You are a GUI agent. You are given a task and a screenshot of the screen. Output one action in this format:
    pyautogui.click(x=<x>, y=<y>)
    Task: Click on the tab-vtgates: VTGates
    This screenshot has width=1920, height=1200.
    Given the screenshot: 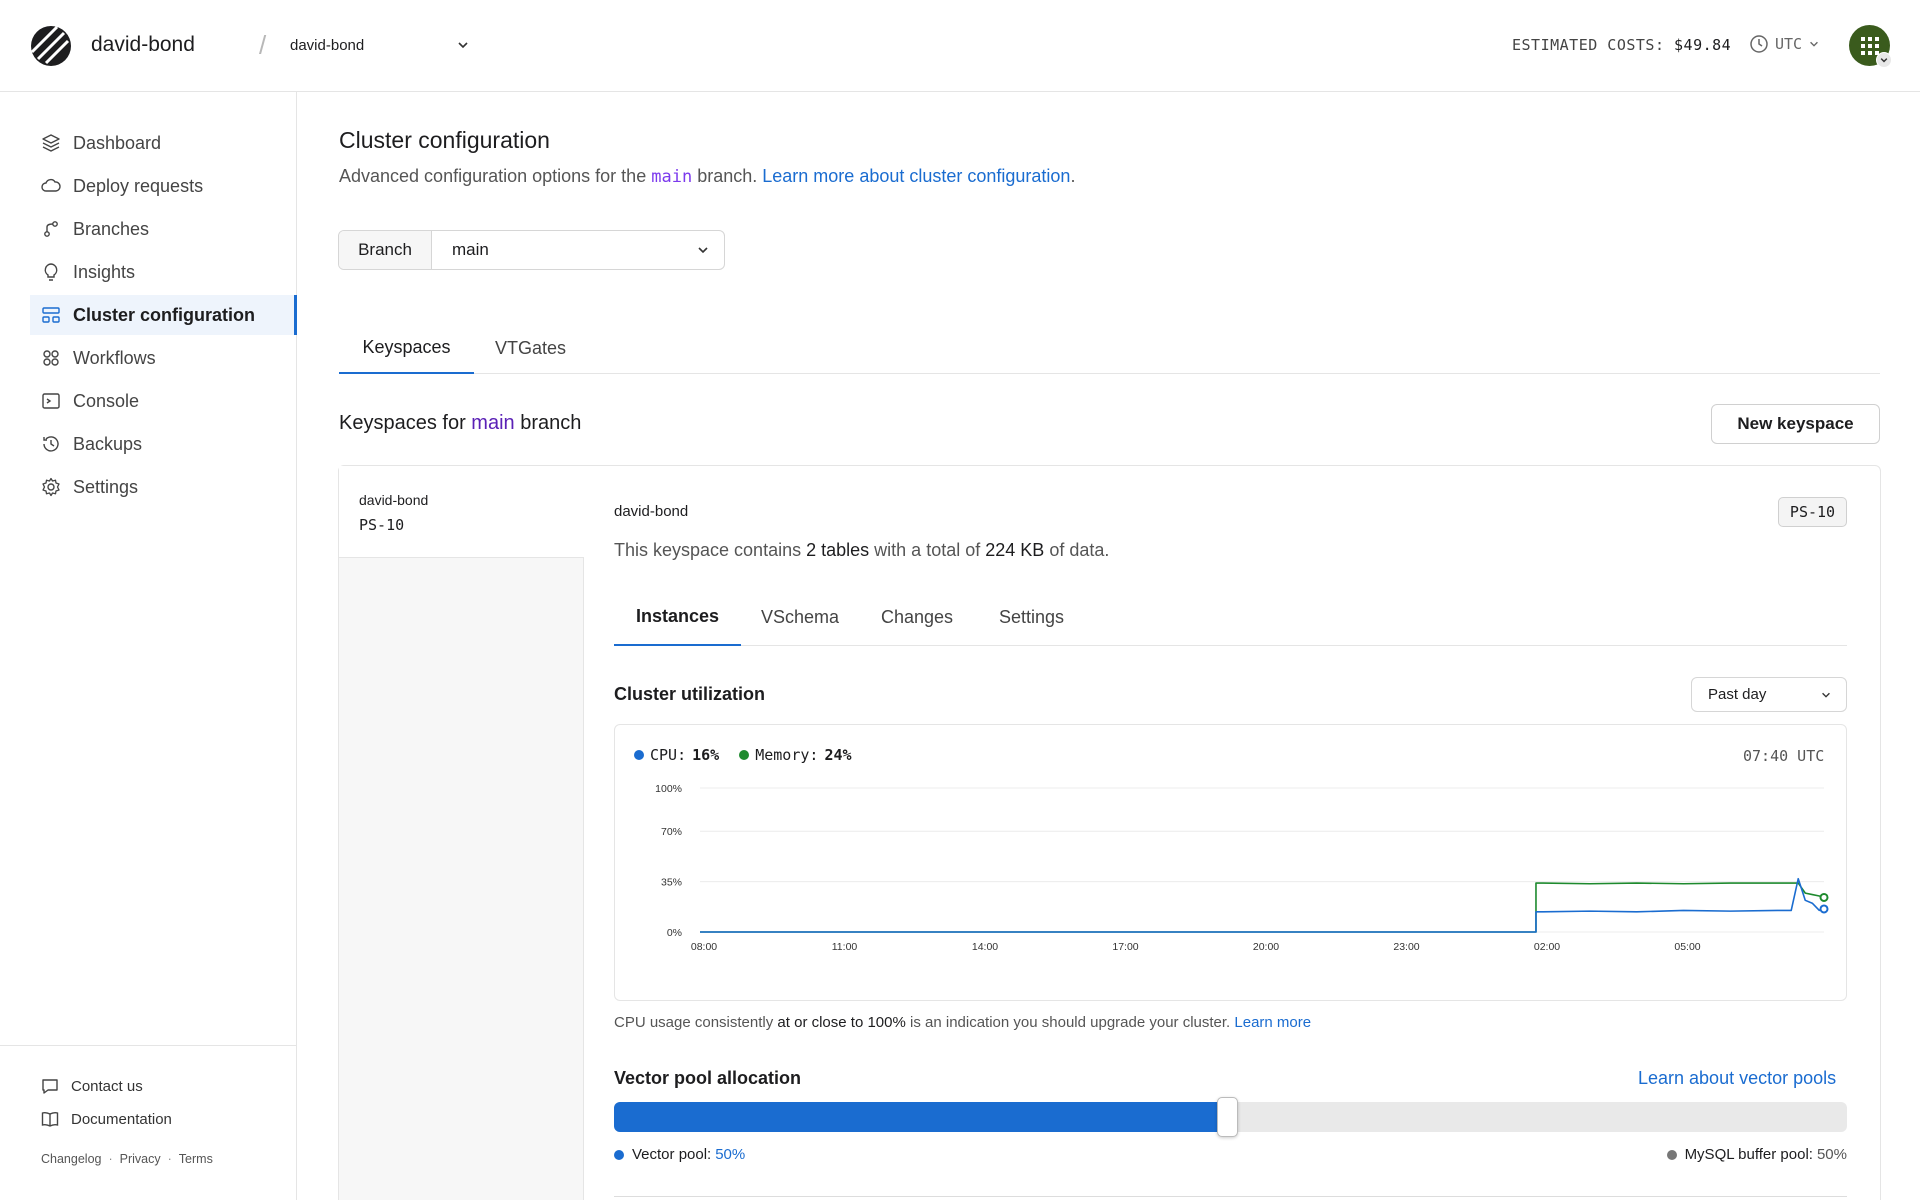 What is the action you would take?
    pyautogui.click(x=530, y=348)
    